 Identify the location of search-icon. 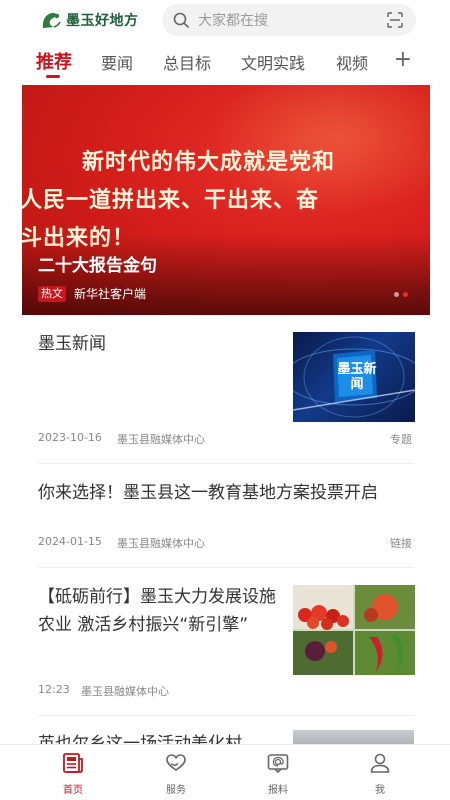
(181, 20).